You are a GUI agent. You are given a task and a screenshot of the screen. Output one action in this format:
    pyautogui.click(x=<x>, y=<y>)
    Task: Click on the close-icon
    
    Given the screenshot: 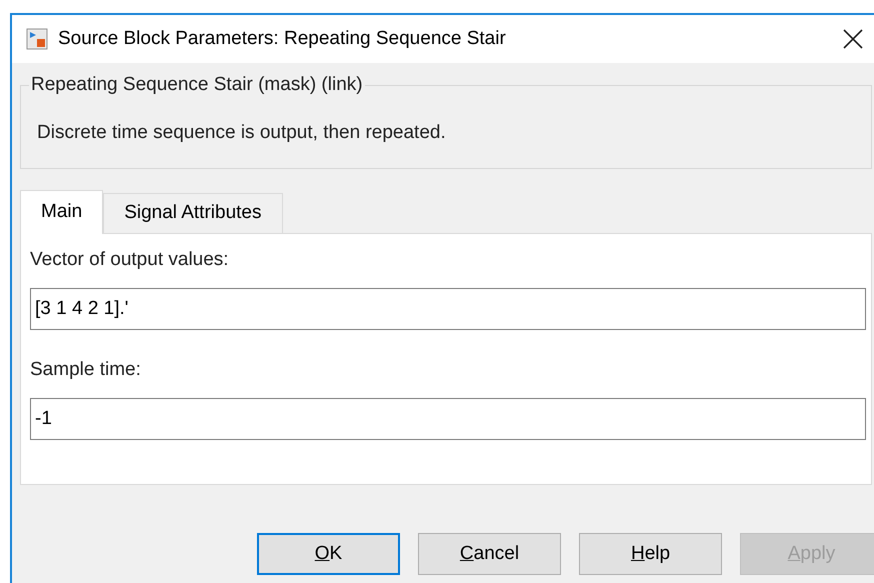 What is the action you would take?
    pyautogui.click(x=853, y=39)
    